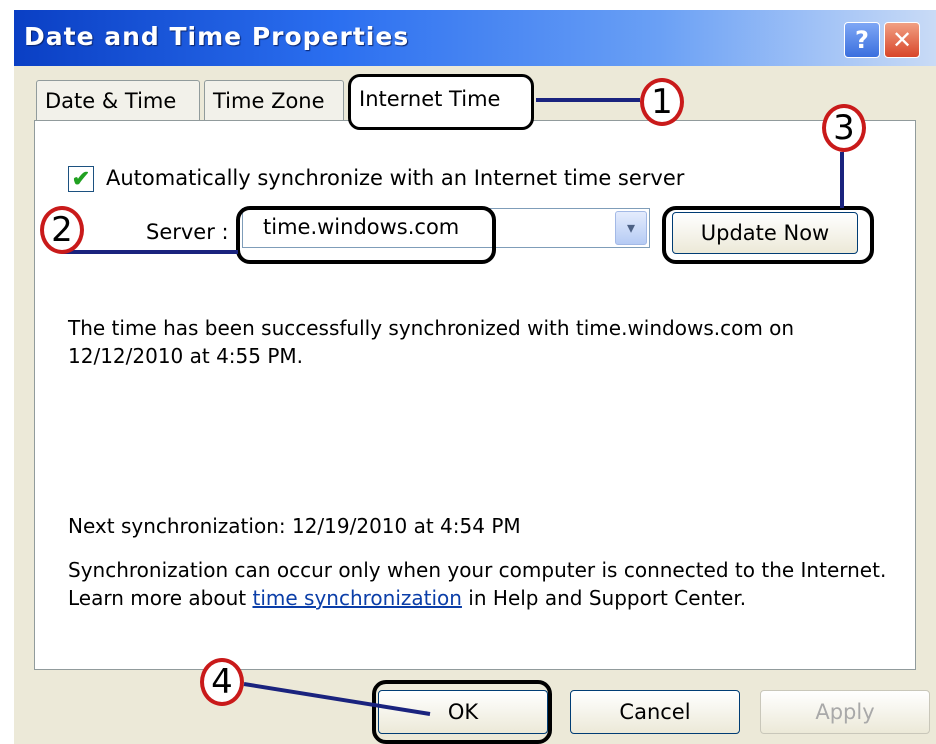 Image resolution: width=936 pixels, height=744 pixels. Describe the element at coordinates (662, 102) in the screenshot. I see `annotation-marker-1: 1` at that location.